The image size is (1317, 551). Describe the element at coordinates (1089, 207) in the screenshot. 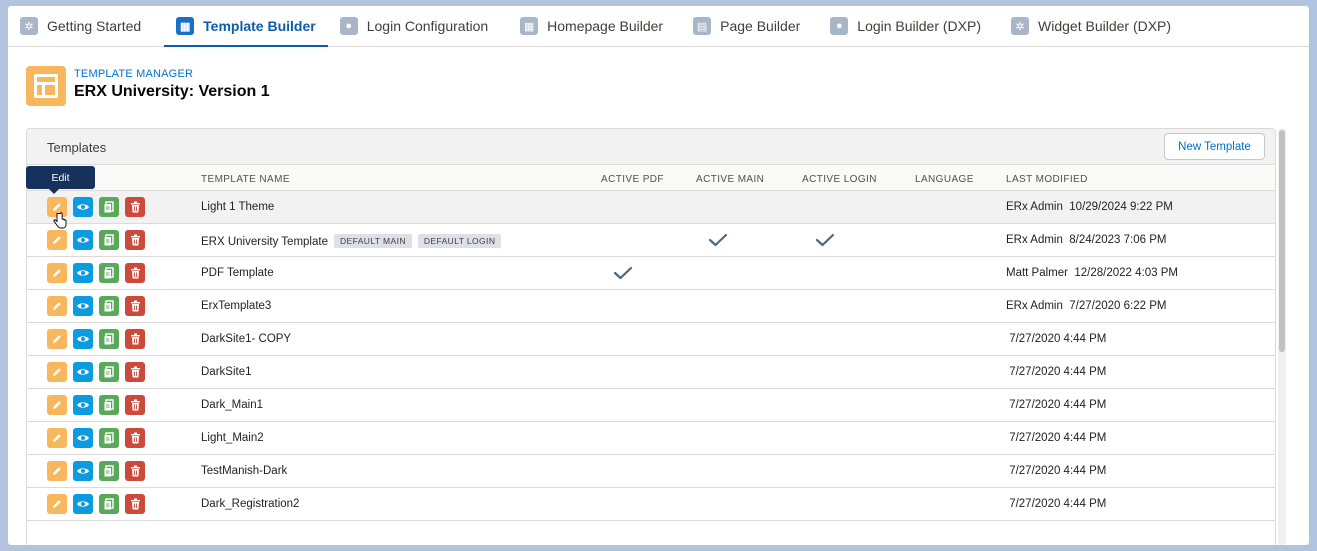

I see `last-modified-cell: ERx Admin 10/29/2024 9:22 PM` at that location.